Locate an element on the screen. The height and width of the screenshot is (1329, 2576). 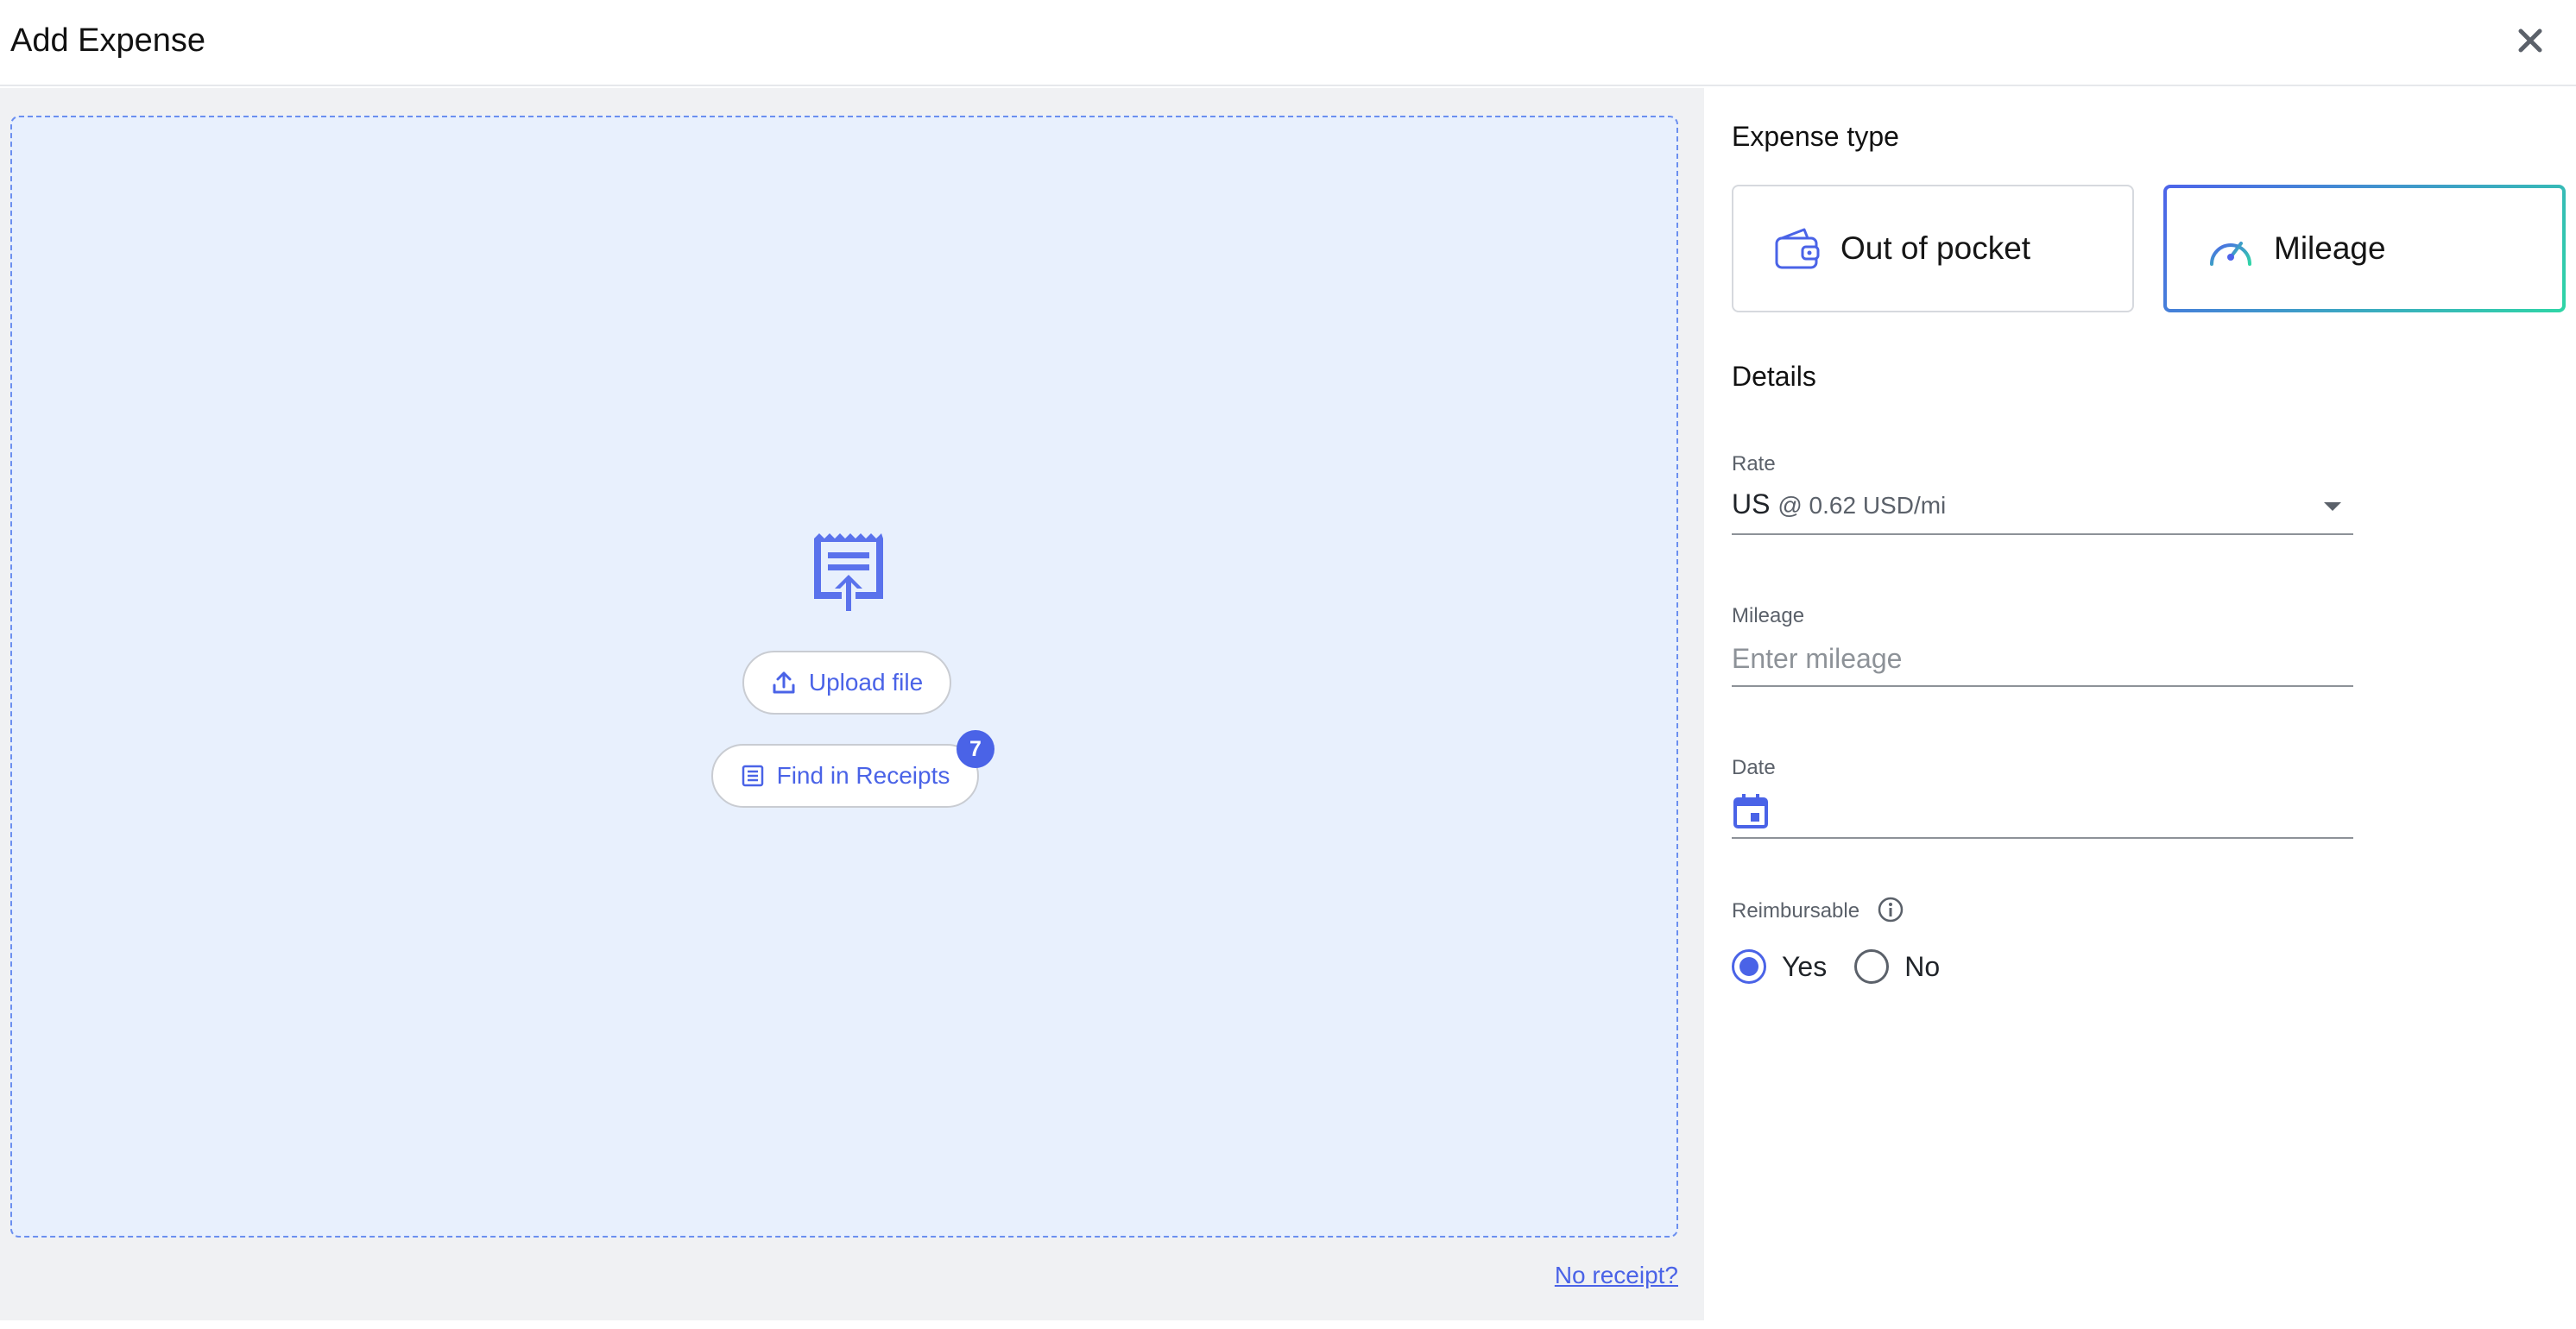
rate-value: US is located at coordinates (1751, 504).